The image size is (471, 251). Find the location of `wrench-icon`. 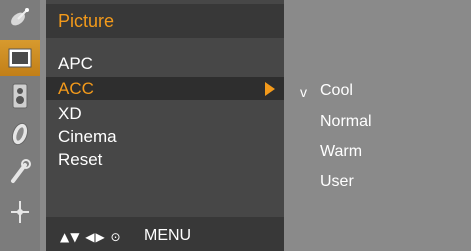

wrench-icon is located at coordinates (21, 171).